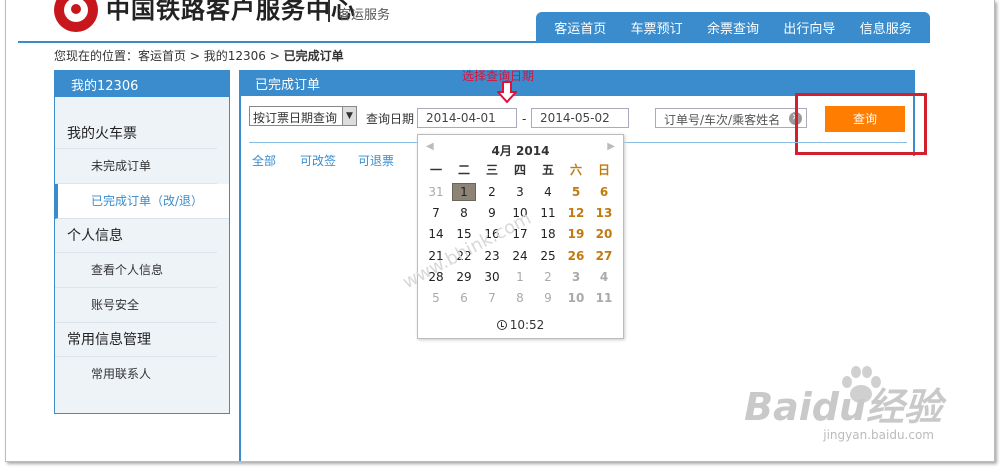  I want to click on calendar-day: 25, so click(548, 255).